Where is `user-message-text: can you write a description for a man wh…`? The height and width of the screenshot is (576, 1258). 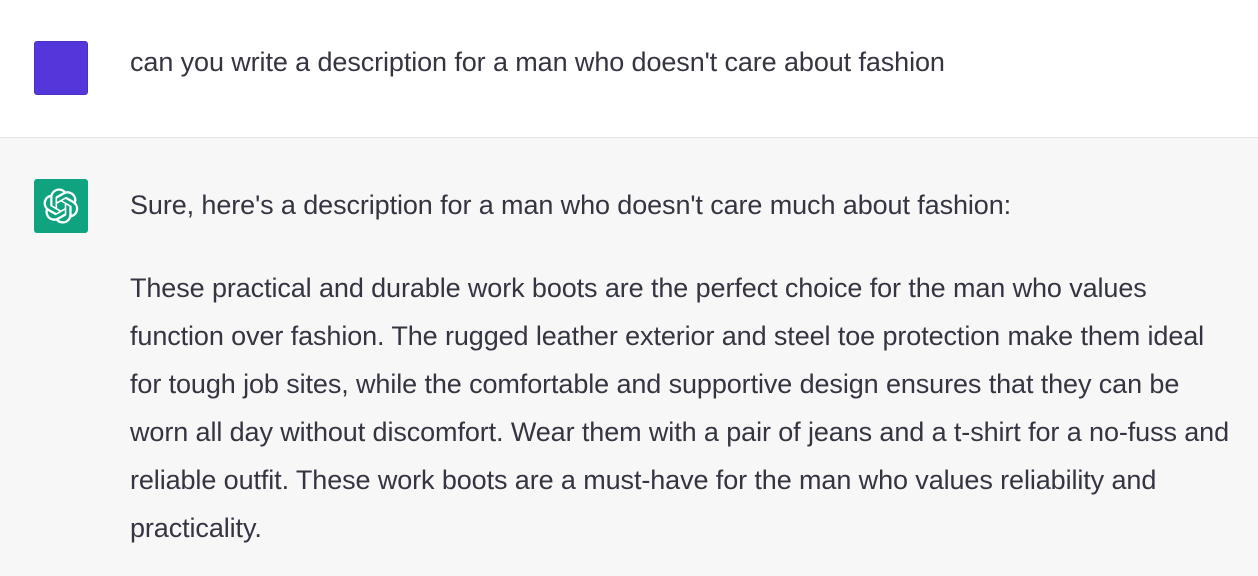
user-message-text: can you write a description for a man wh… is located at coordinates (537, 62).